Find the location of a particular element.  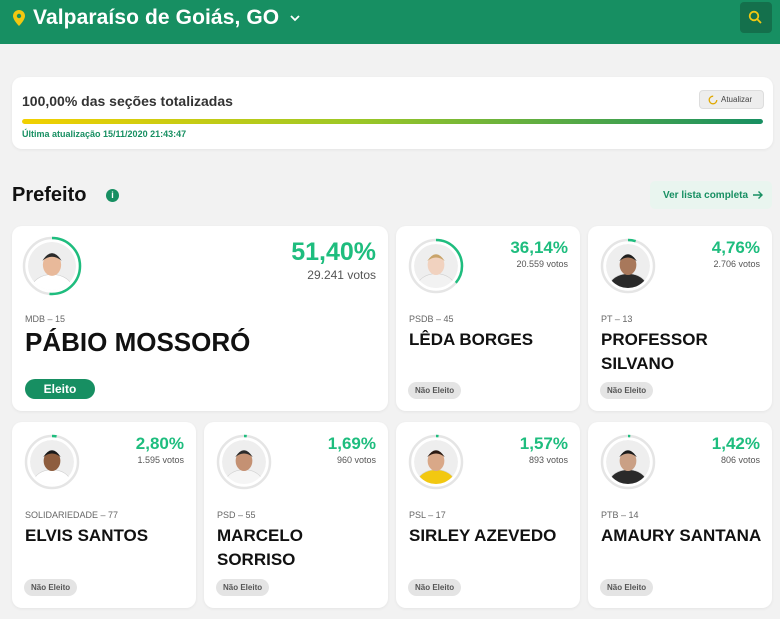

candidate-votes: 893 votos is located at coordinates (548, 460).